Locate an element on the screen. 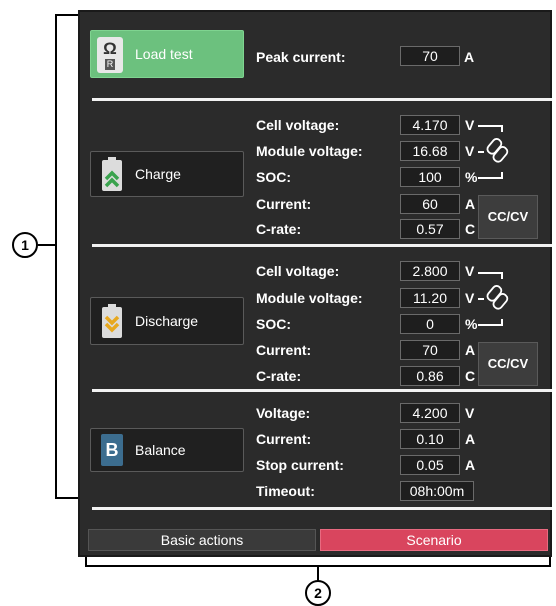 The image size is (556, 606). balance-label: Balance is located at coordinates (160, 450).